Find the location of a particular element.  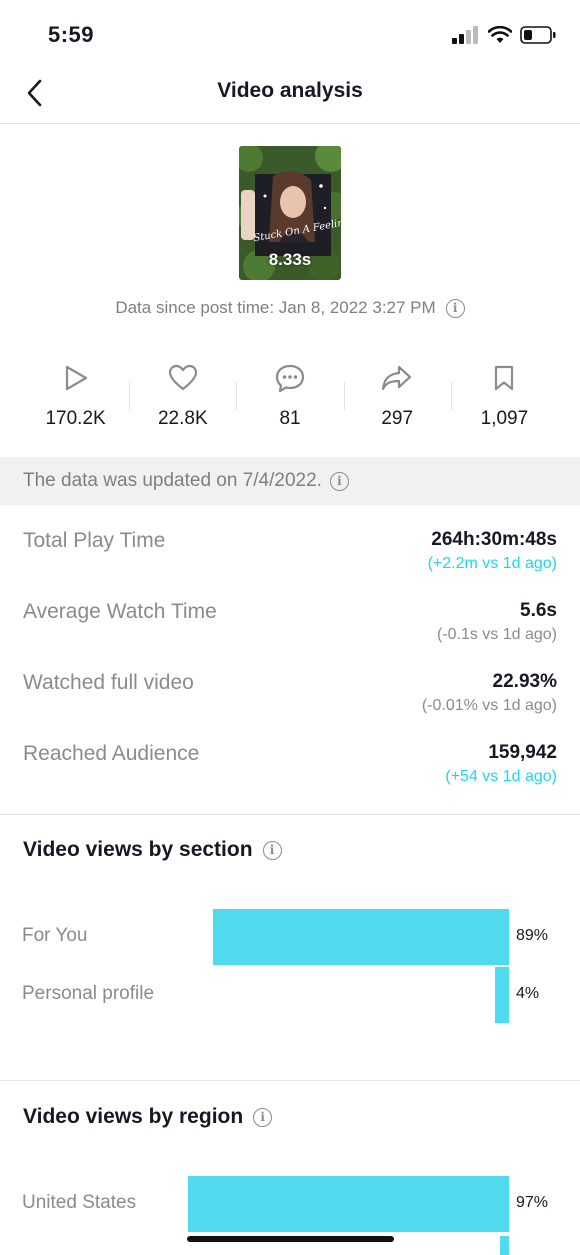

video-duration: 8.33s is located at coordinates (290, 259).